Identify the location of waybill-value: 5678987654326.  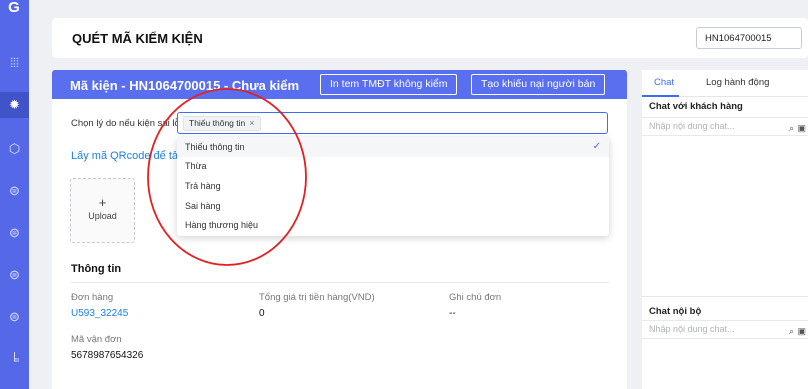
(107, 355).